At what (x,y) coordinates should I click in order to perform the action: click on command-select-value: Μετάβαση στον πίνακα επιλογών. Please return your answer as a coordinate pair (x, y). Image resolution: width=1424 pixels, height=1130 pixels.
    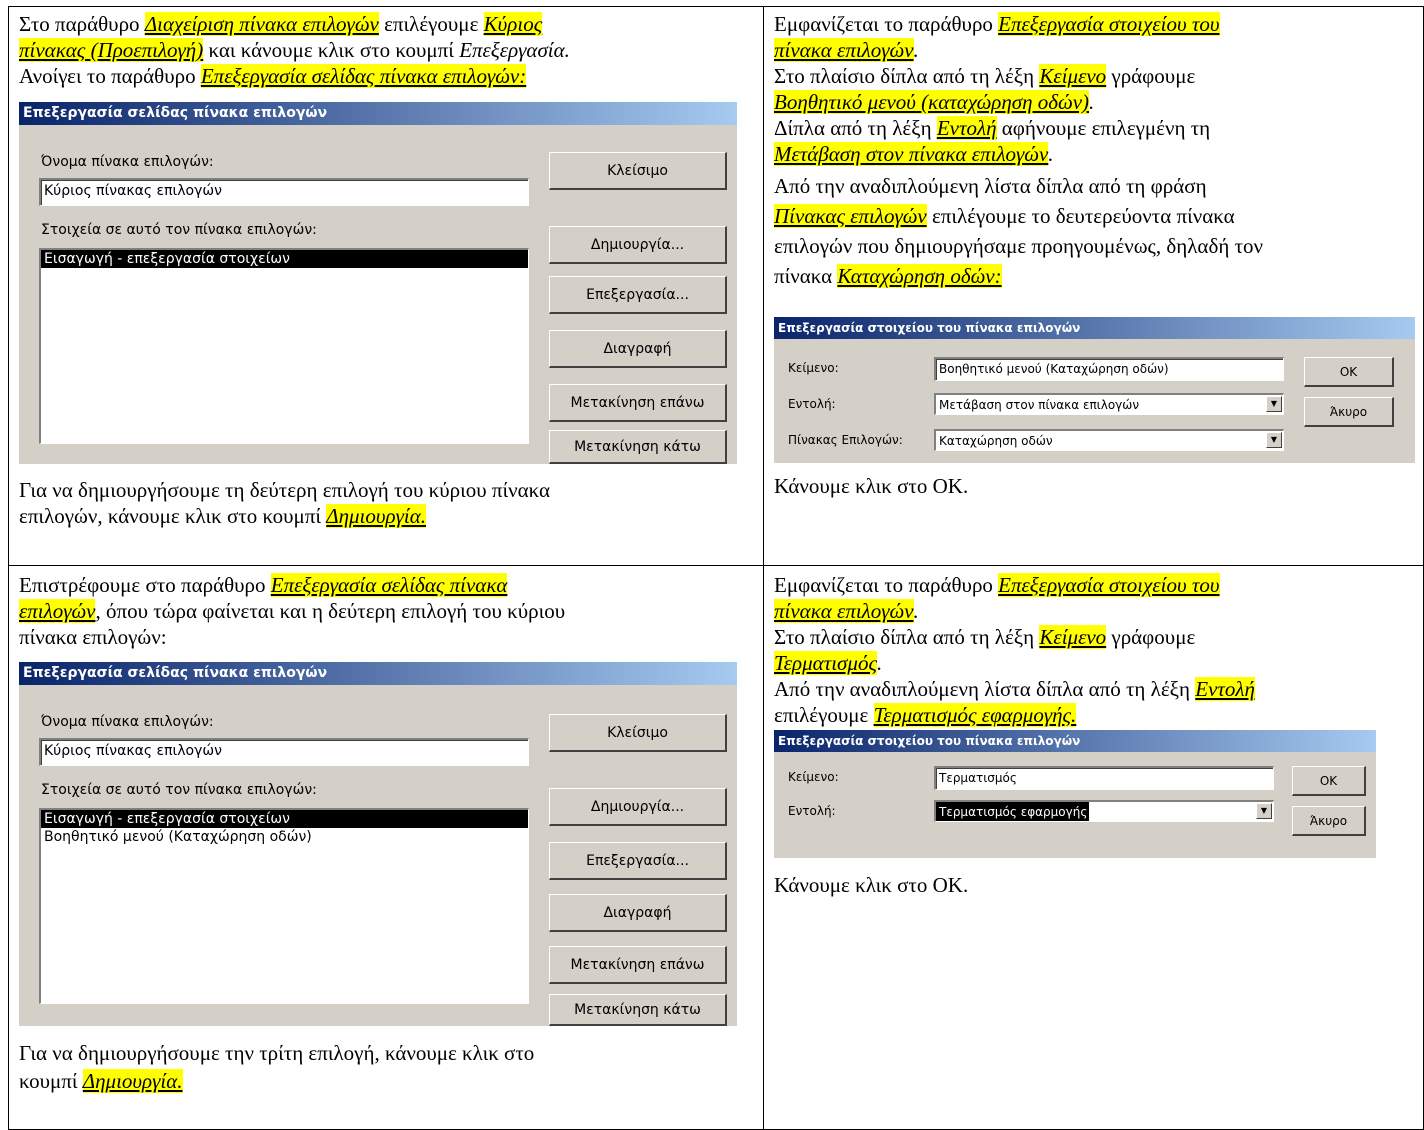
    Looking at the image, I should click on (1039, 405).